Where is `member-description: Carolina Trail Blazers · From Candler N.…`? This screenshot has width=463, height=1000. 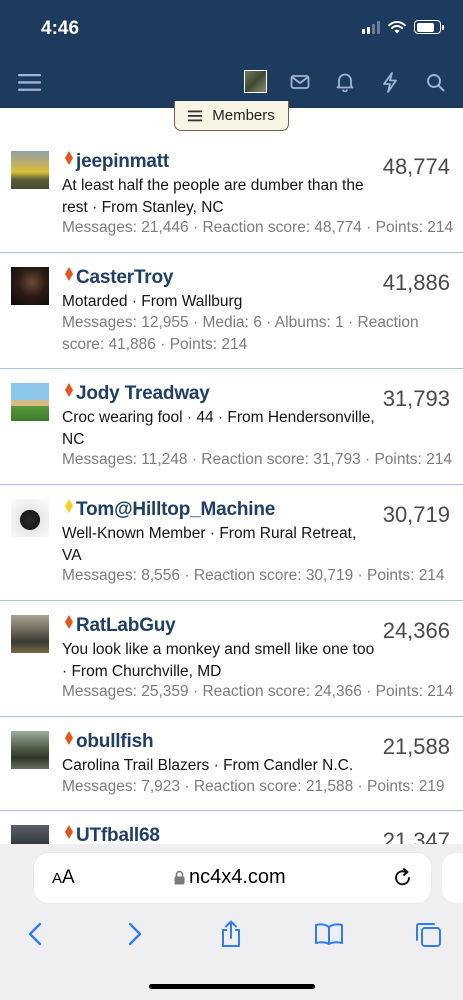 member-description: Carolina Trail Blazers · From Candler N.… is located at coordinates (208, 765).